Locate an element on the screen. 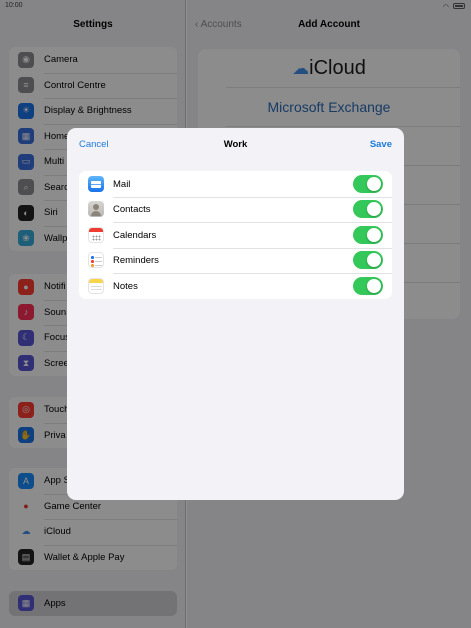 The height and width of the screenshot is (628, 471). sidebar-item-label: App S is located at coordinates (57, 481).